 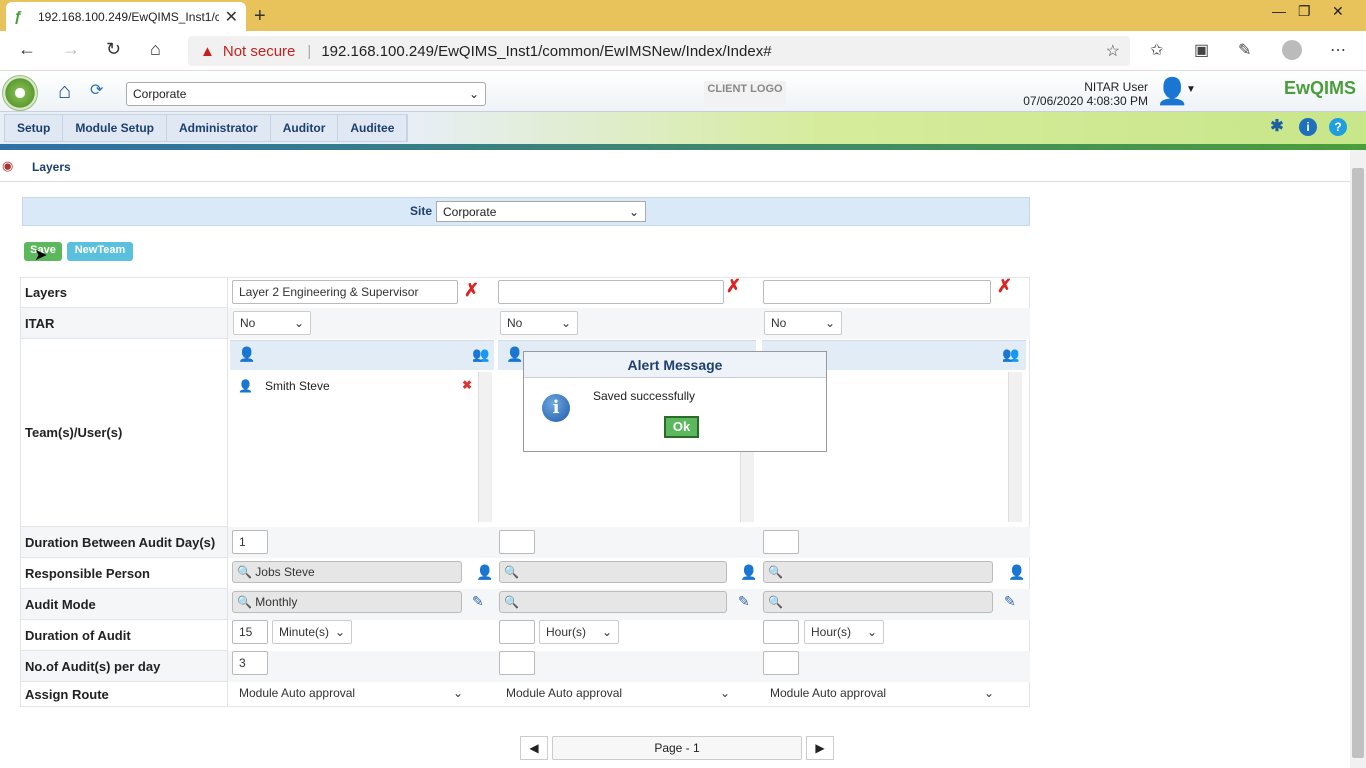 I want to click on restore-icon: ❐, so click(x=1304, y=11).